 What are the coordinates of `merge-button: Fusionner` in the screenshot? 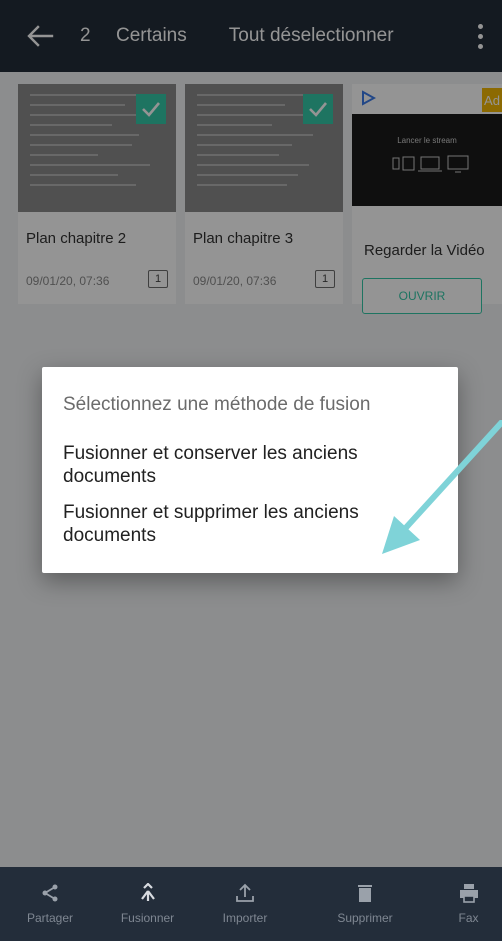 It's located at (147, 904).